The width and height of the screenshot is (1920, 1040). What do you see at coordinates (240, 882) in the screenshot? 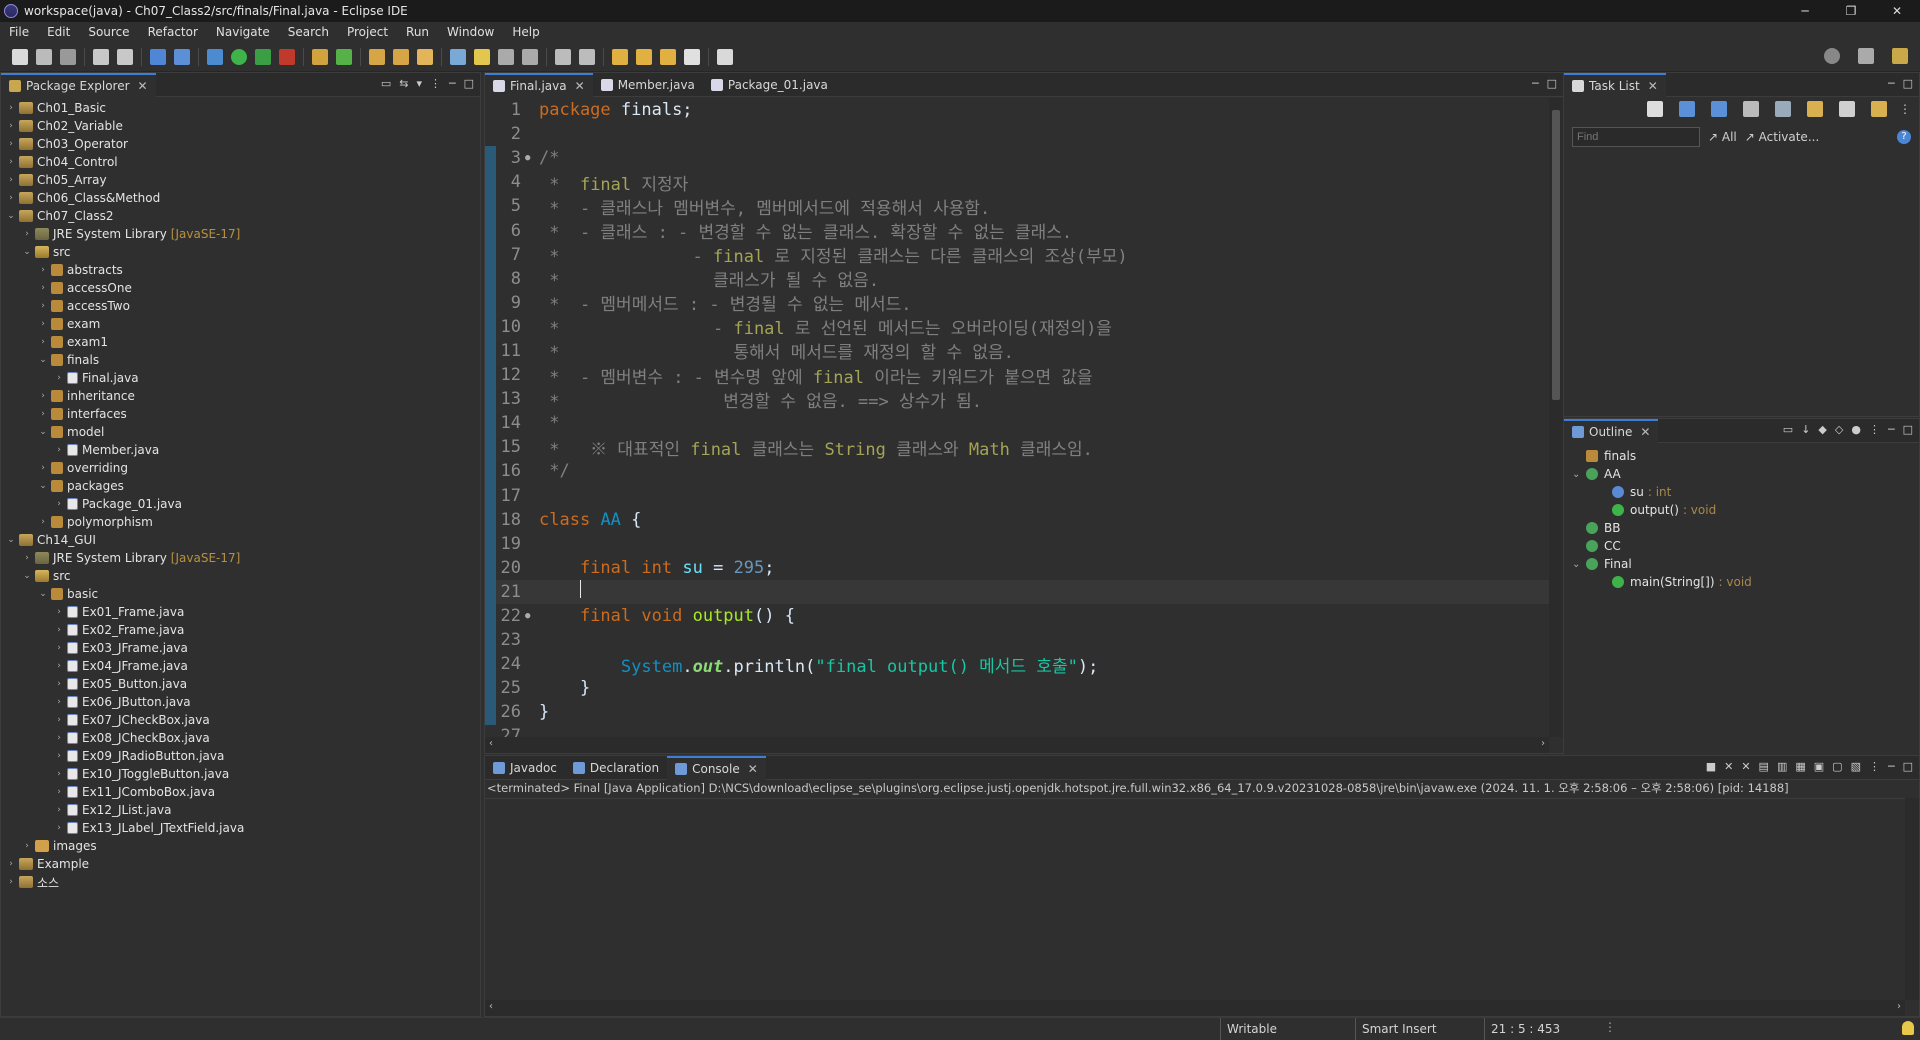
I see `tree-item: › 소스` at bounding box center [240, 882].